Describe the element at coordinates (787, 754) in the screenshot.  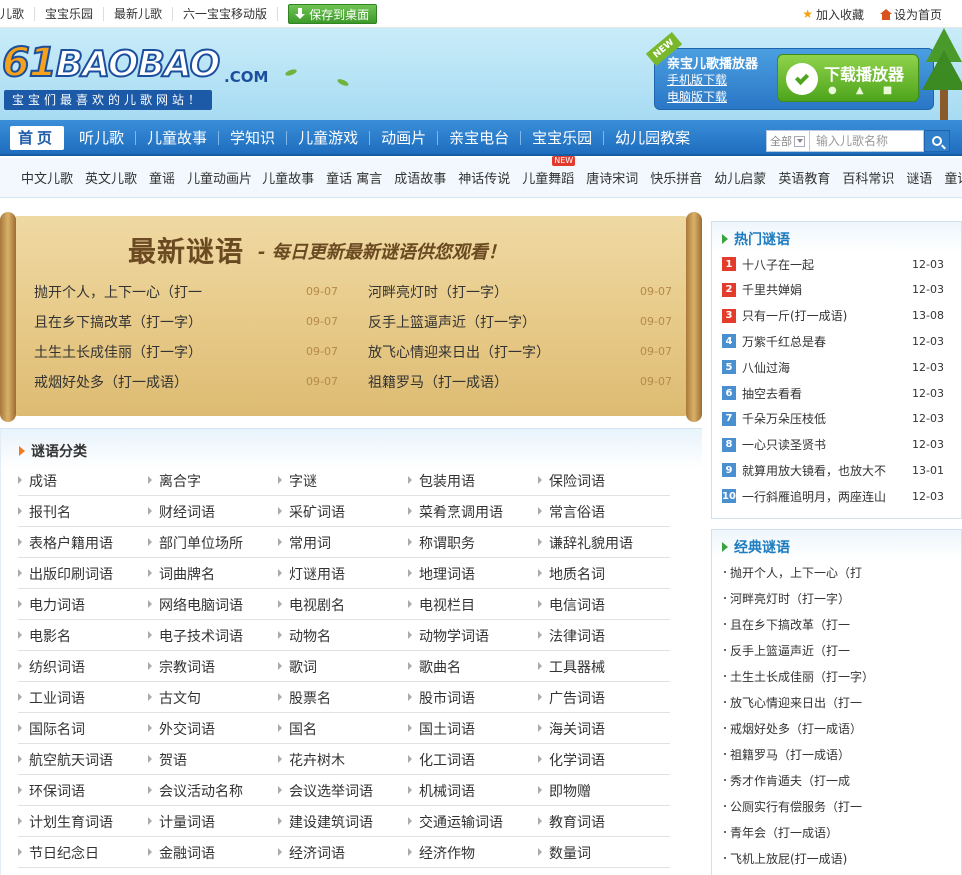
I see `classic-riddle-link: 祖籍罗马（打一成语）` at that location.